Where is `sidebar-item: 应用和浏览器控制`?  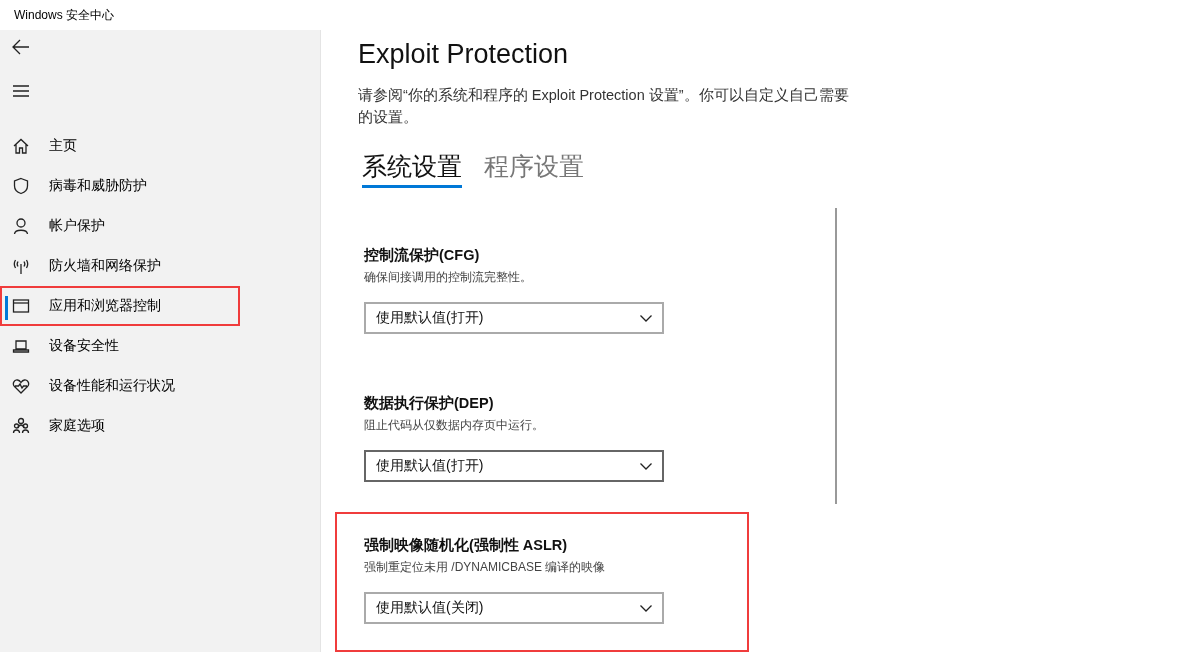 sidebar-item: 应用和浏览器控制 is located at coordinates (120, 306).